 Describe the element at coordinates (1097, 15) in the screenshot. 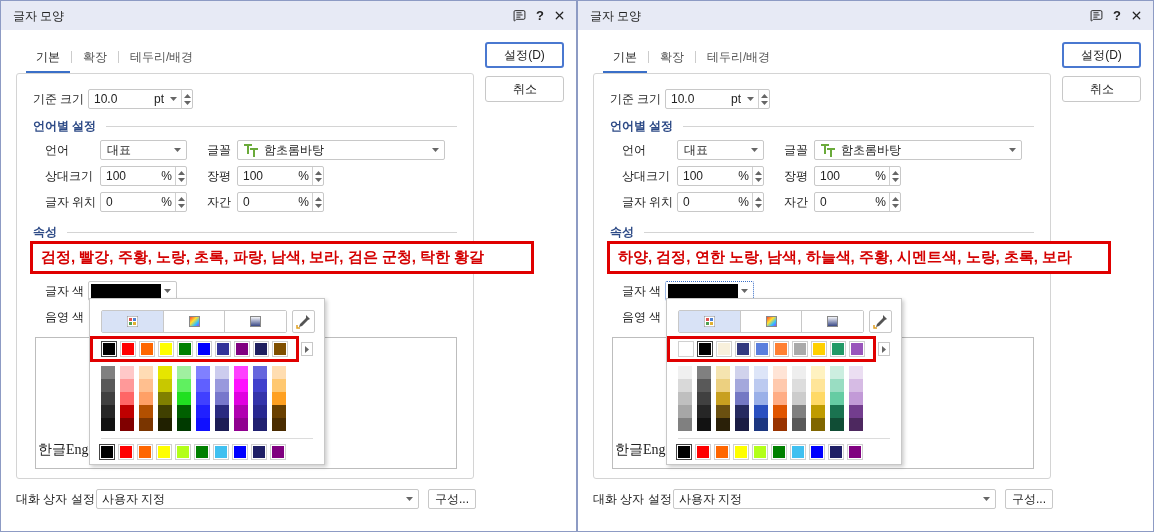

I see `comment-icon` at that location.